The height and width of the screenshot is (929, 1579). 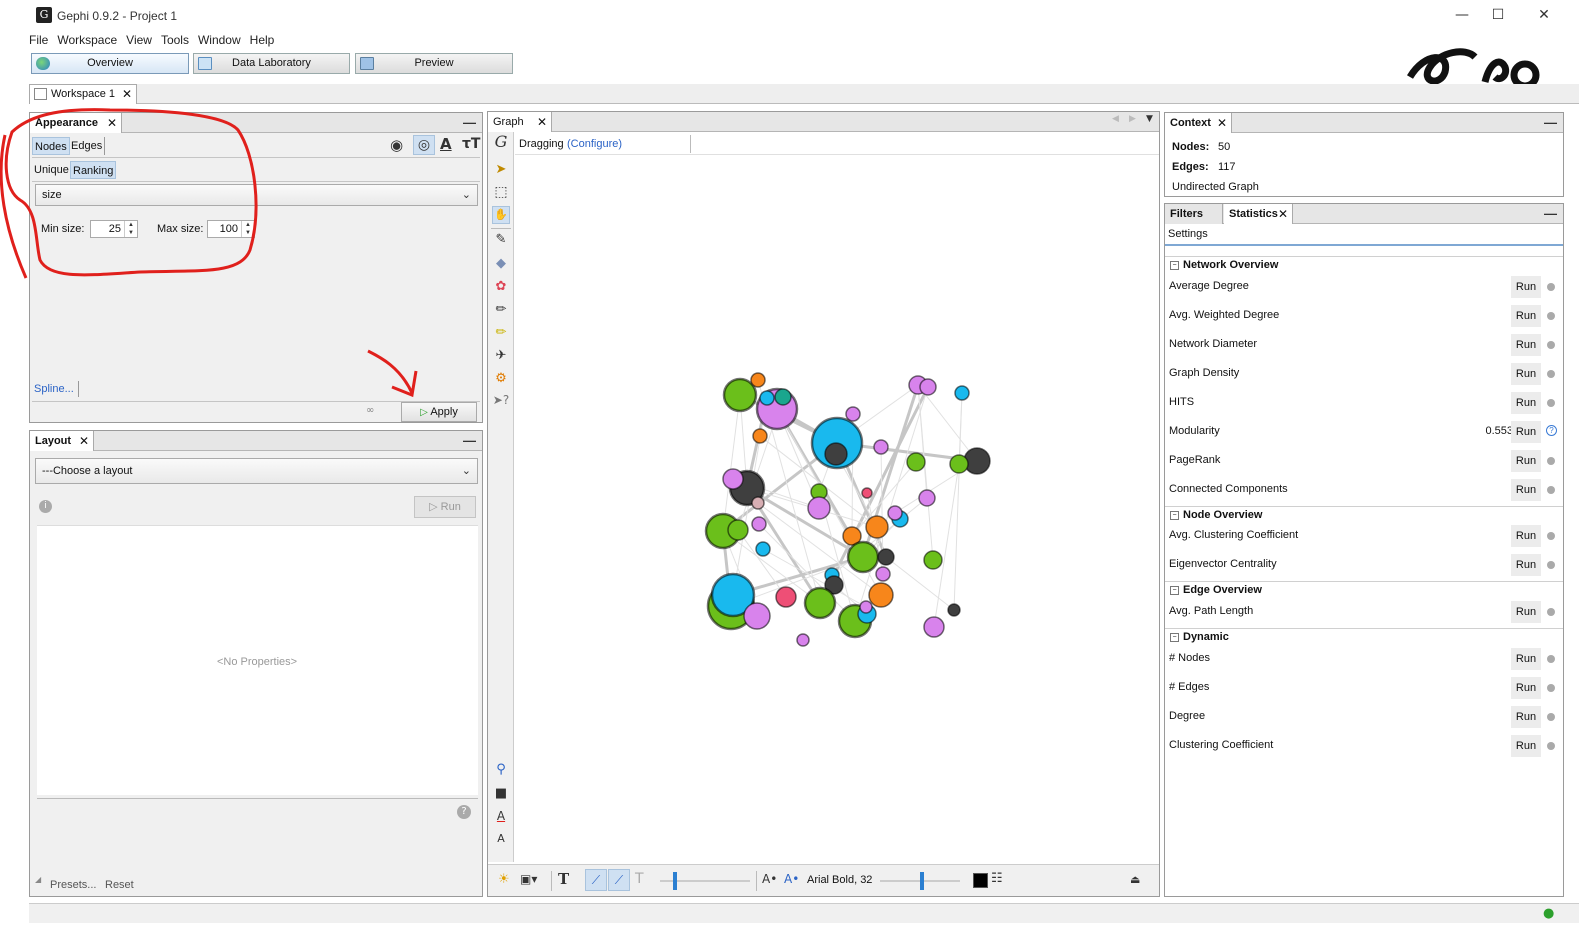 I want to click on attributes-icon: ☷, so click(x=997, y=878).